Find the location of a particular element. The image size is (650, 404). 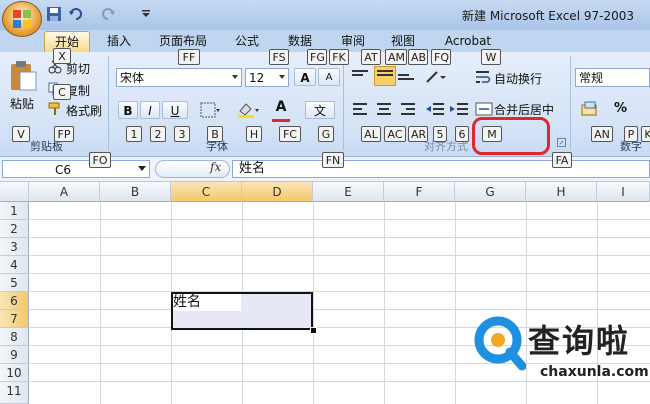

row-header: 8 is located at coordinates (14, 337).